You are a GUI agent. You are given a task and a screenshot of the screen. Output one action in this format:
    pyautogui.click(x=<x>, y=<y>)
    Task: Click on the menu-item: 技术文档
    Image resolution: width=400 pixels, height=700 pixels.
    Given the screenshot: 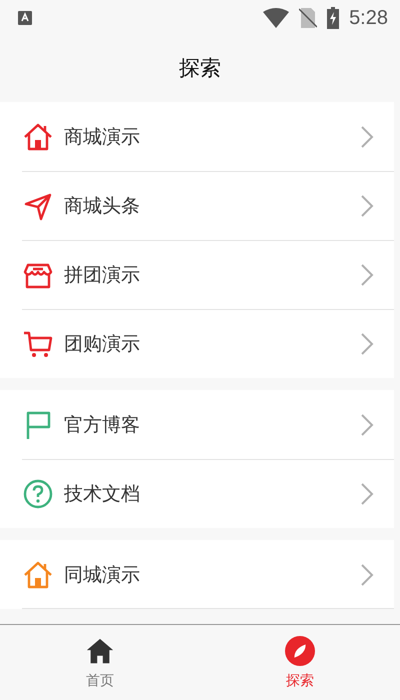 What is the action you would take?
    pyautogui.click(x=197, y=493)
    